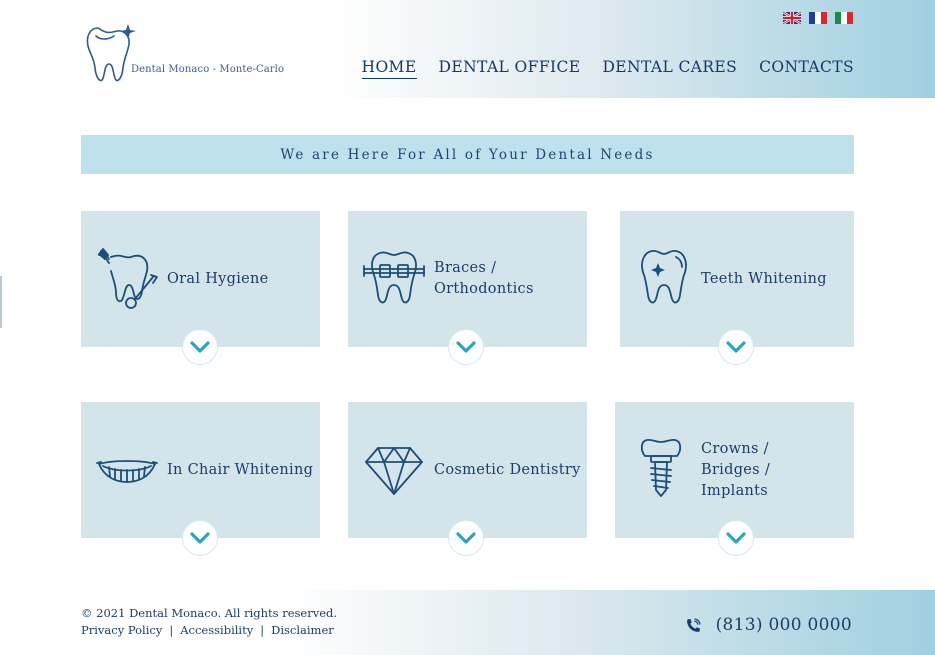  I want to click on tooth-mirror-brush-icon, so click(128, 278).